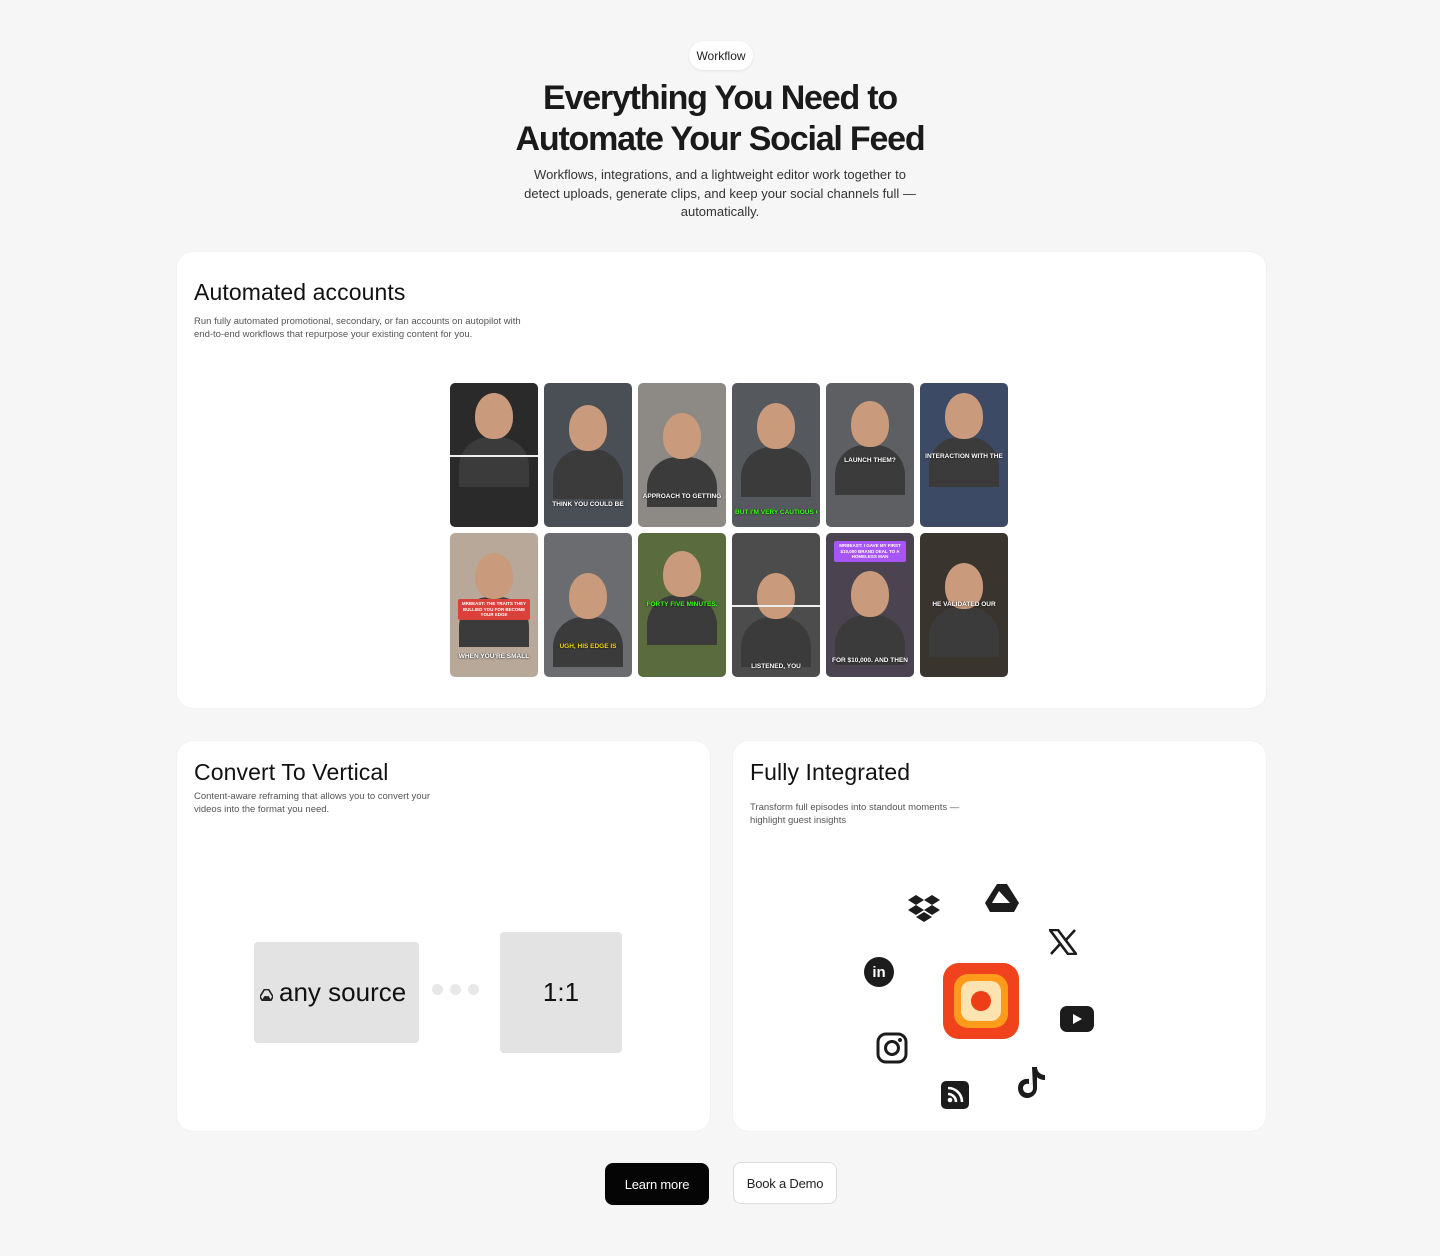 Image resolution: width=1440 pixels, height=1256 pixels. I want to click on video-thumbnail, so click(494, 455).